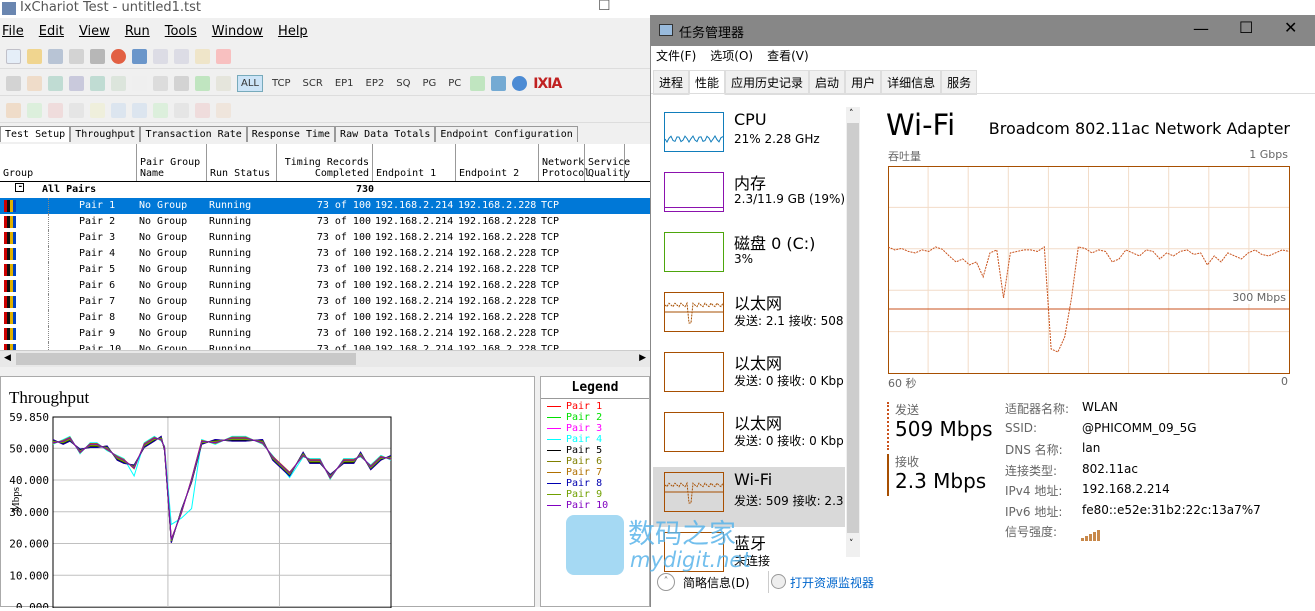  What do you see at coordinates (137, 33) in the screenshot?
I see `menu-run: Run` at bounding box center [137, 33].